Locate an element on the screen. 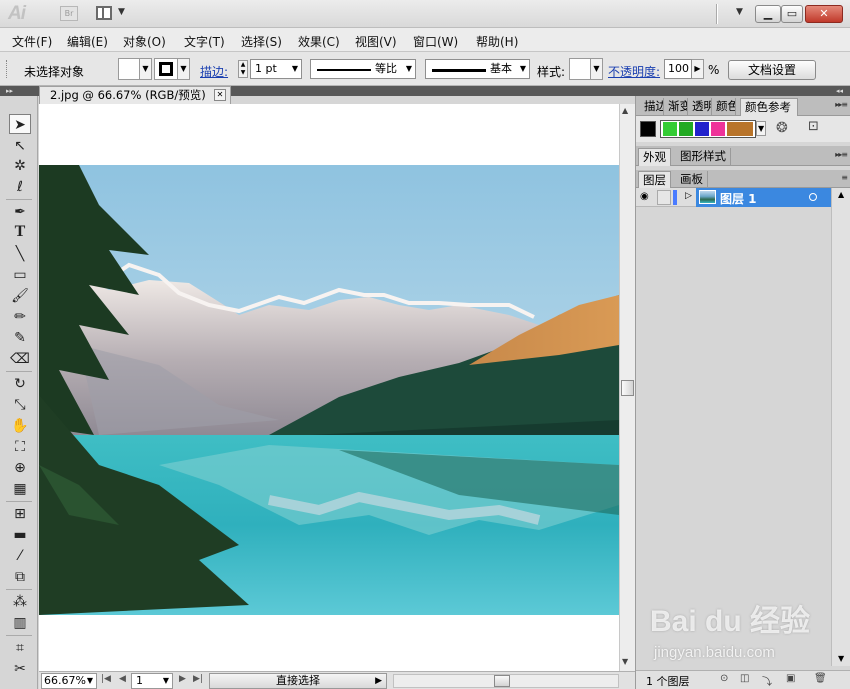  tab-layers: 图层 is located at coordinates (654, 180).